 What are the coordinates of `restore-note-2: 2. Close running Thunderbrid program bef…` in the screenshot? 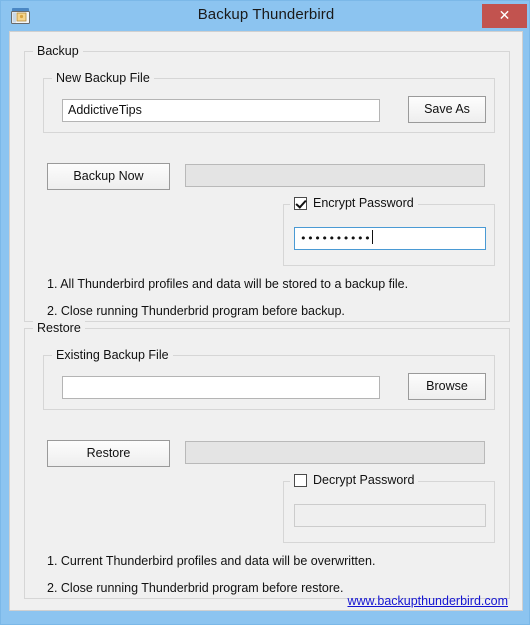 It's located at (195, 588).